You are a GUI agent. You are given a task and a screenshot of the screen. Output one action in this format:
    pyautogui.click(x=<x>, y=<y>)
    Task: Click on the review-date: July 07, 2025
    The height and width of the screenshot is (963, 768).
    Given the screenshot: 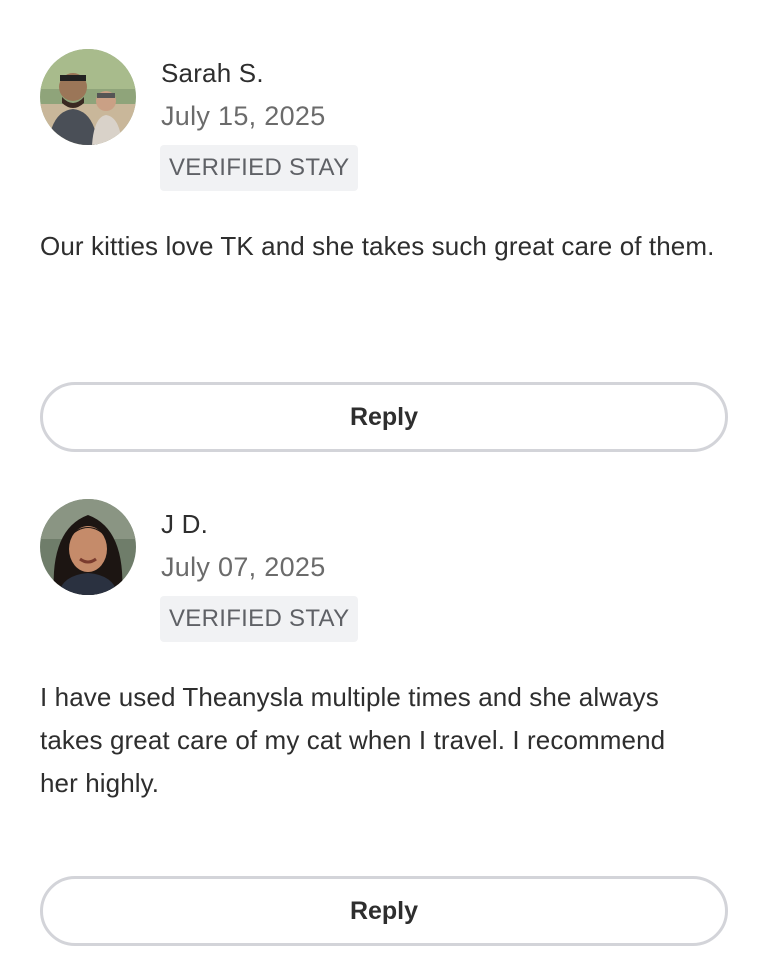 What is the action you would take?
    pyautogui.click(x=243, y=567)
    